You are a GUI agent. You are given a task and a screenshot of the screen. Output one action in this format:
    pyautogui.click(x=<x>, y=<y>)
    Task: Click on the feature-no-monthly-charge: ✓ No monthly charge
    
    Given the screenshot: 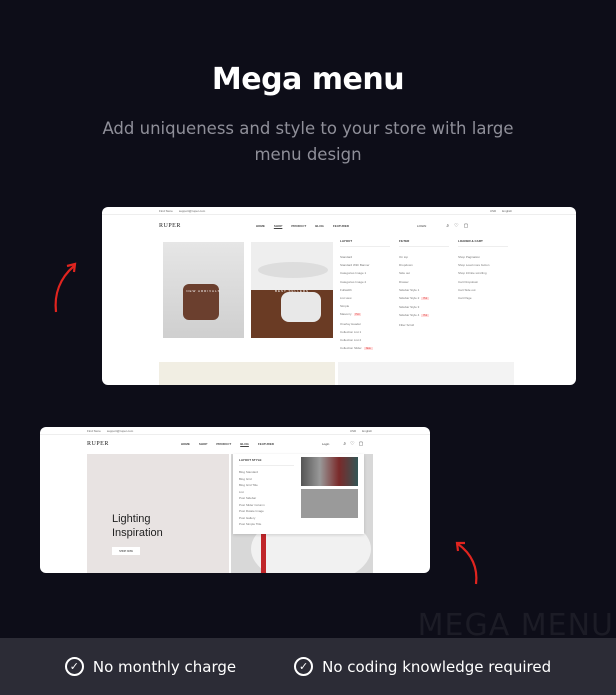 What is the action you would take?
    pyautogui.click(x=150, y=666)
    